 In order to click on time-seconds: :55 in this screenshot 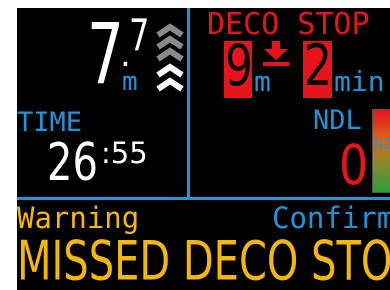, I will do `click(124, 153)`.